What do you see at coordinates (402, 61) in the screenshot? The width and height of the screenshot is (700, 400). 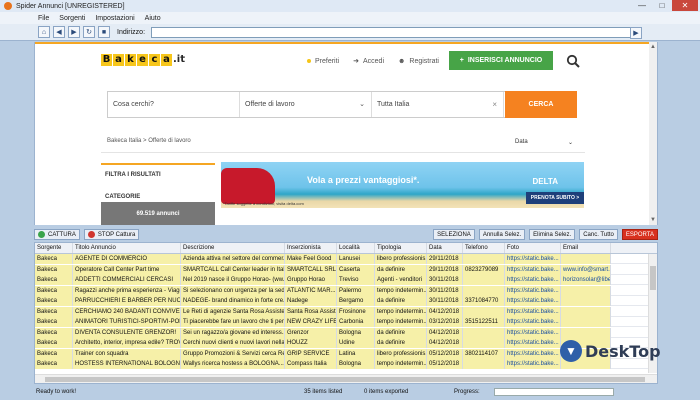 I see `user-icon: ☻` at bounding box center [402, 61].